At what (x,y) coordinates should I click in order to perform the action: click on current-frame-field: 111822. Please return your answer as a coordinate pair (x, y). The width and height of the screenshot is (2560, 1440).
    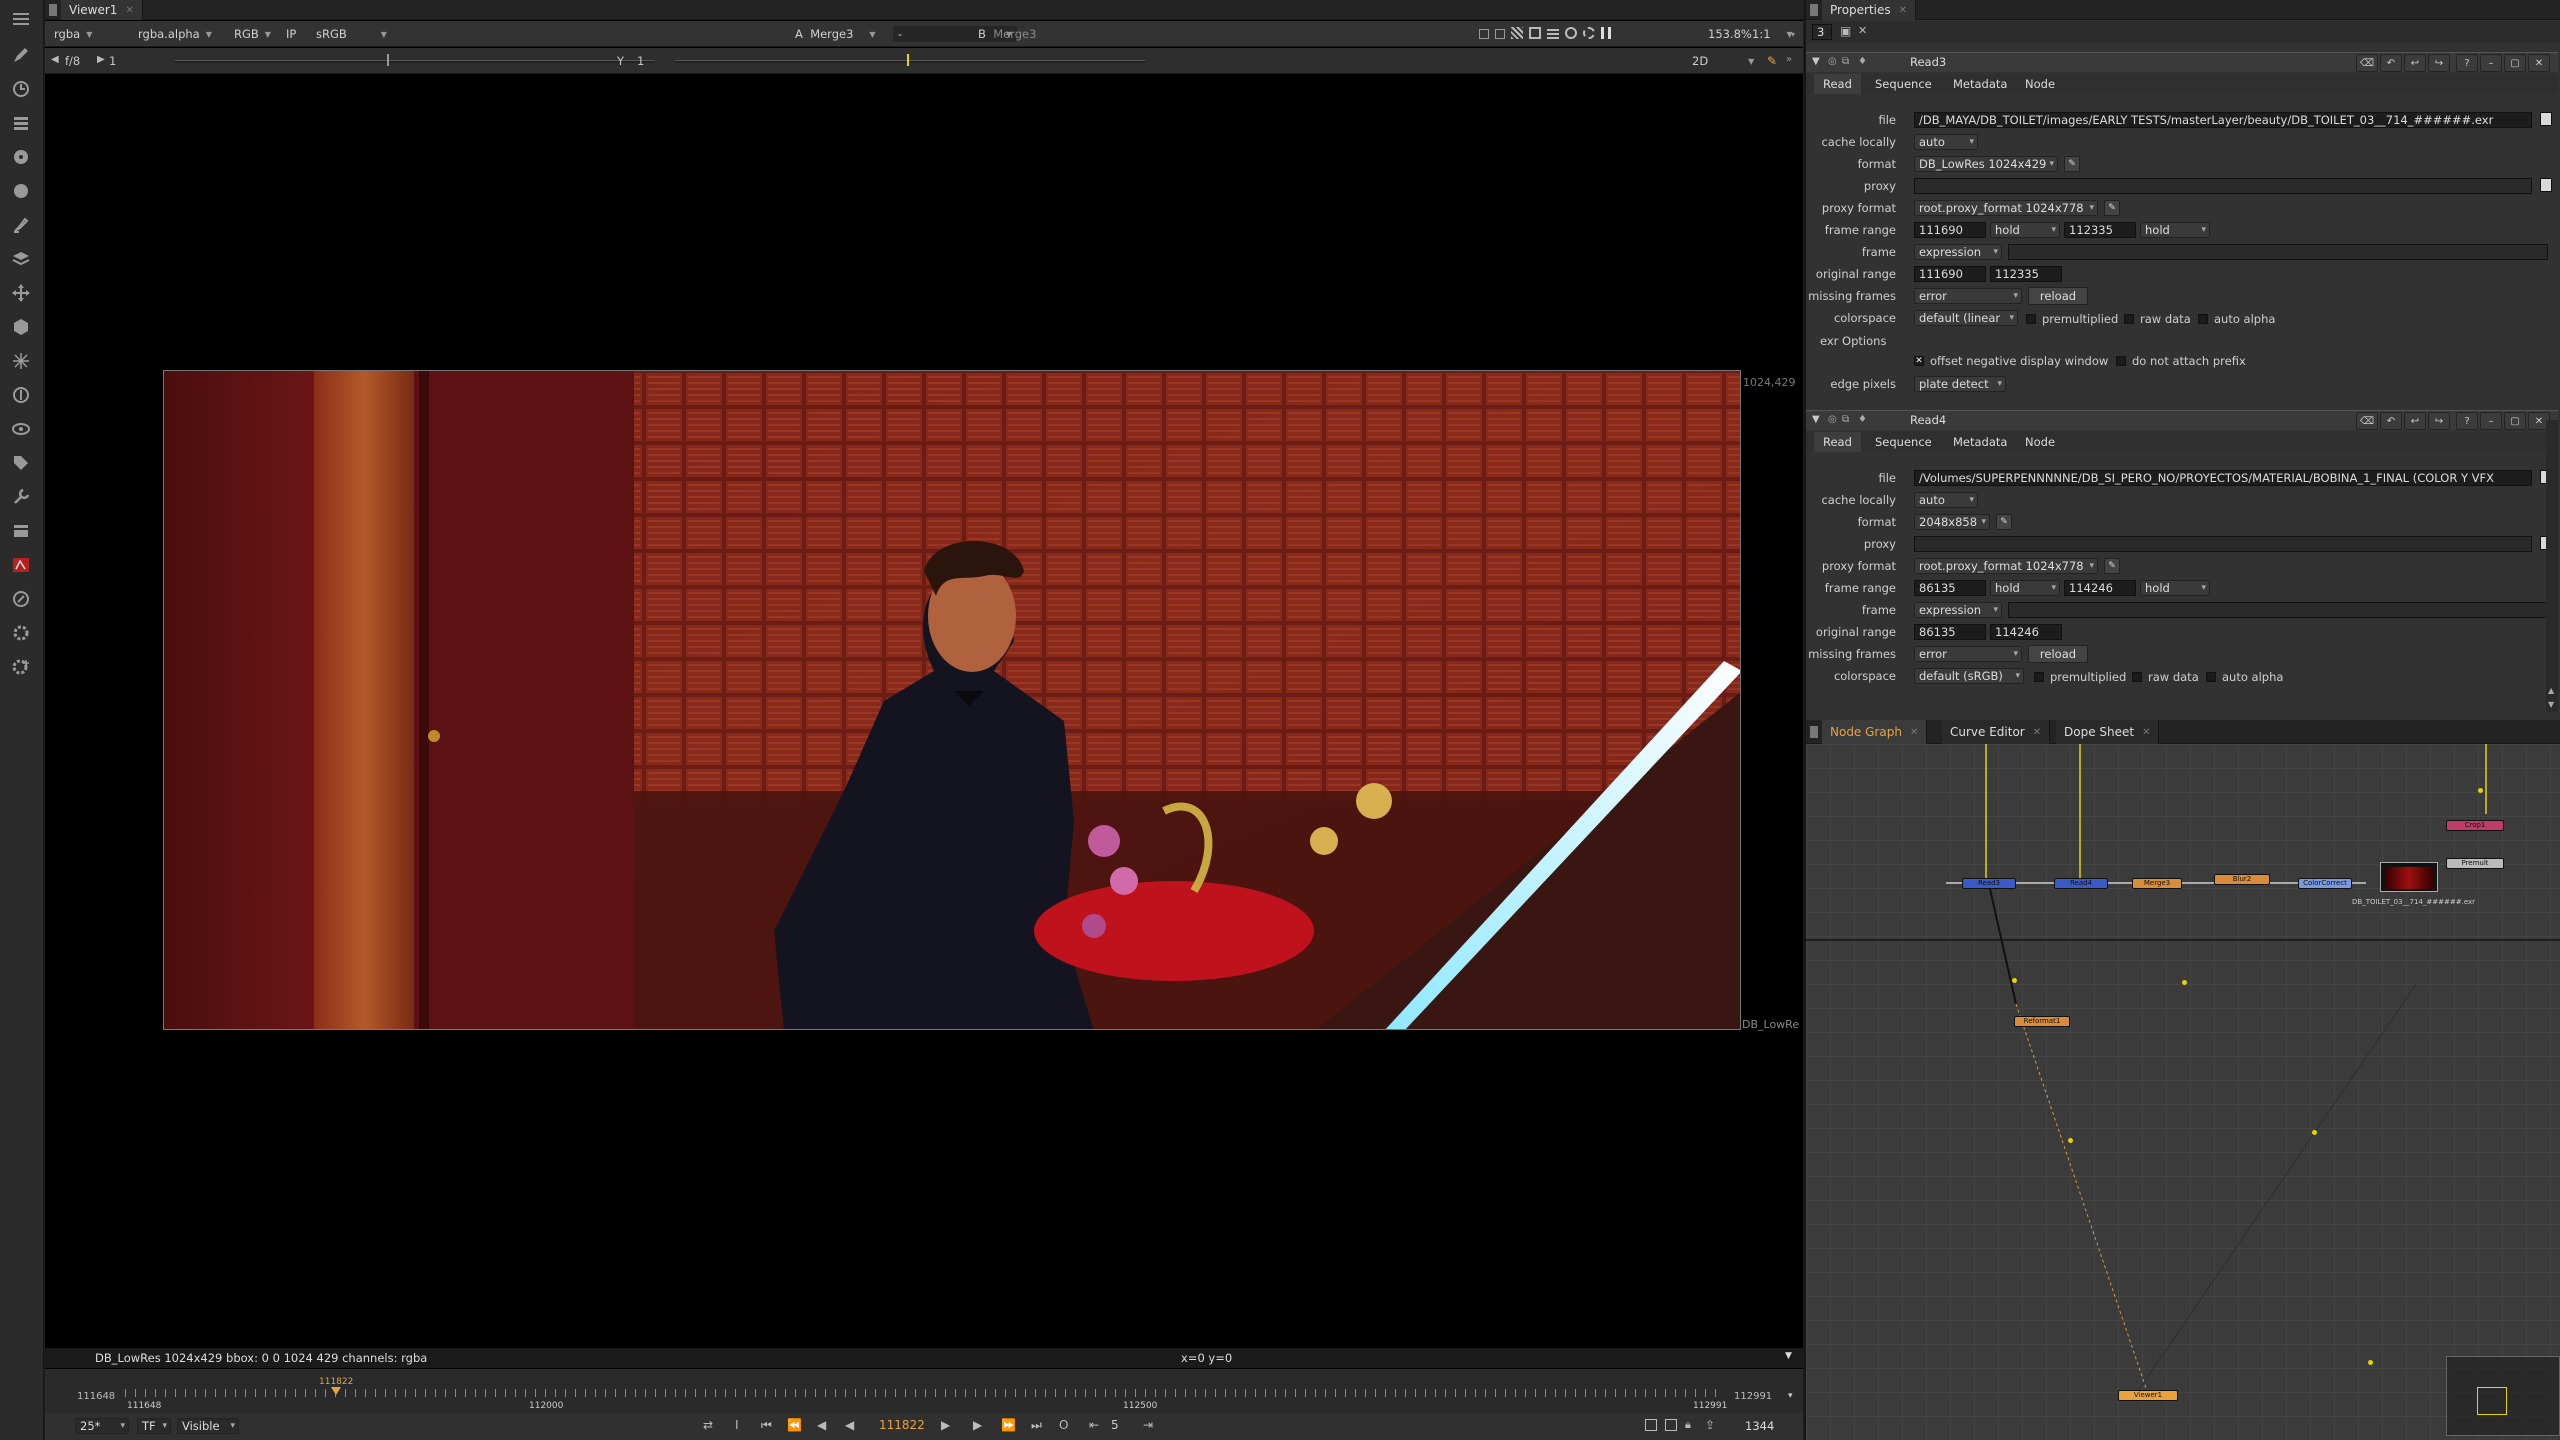
    Looking at the image, I should click on (902, 1425).